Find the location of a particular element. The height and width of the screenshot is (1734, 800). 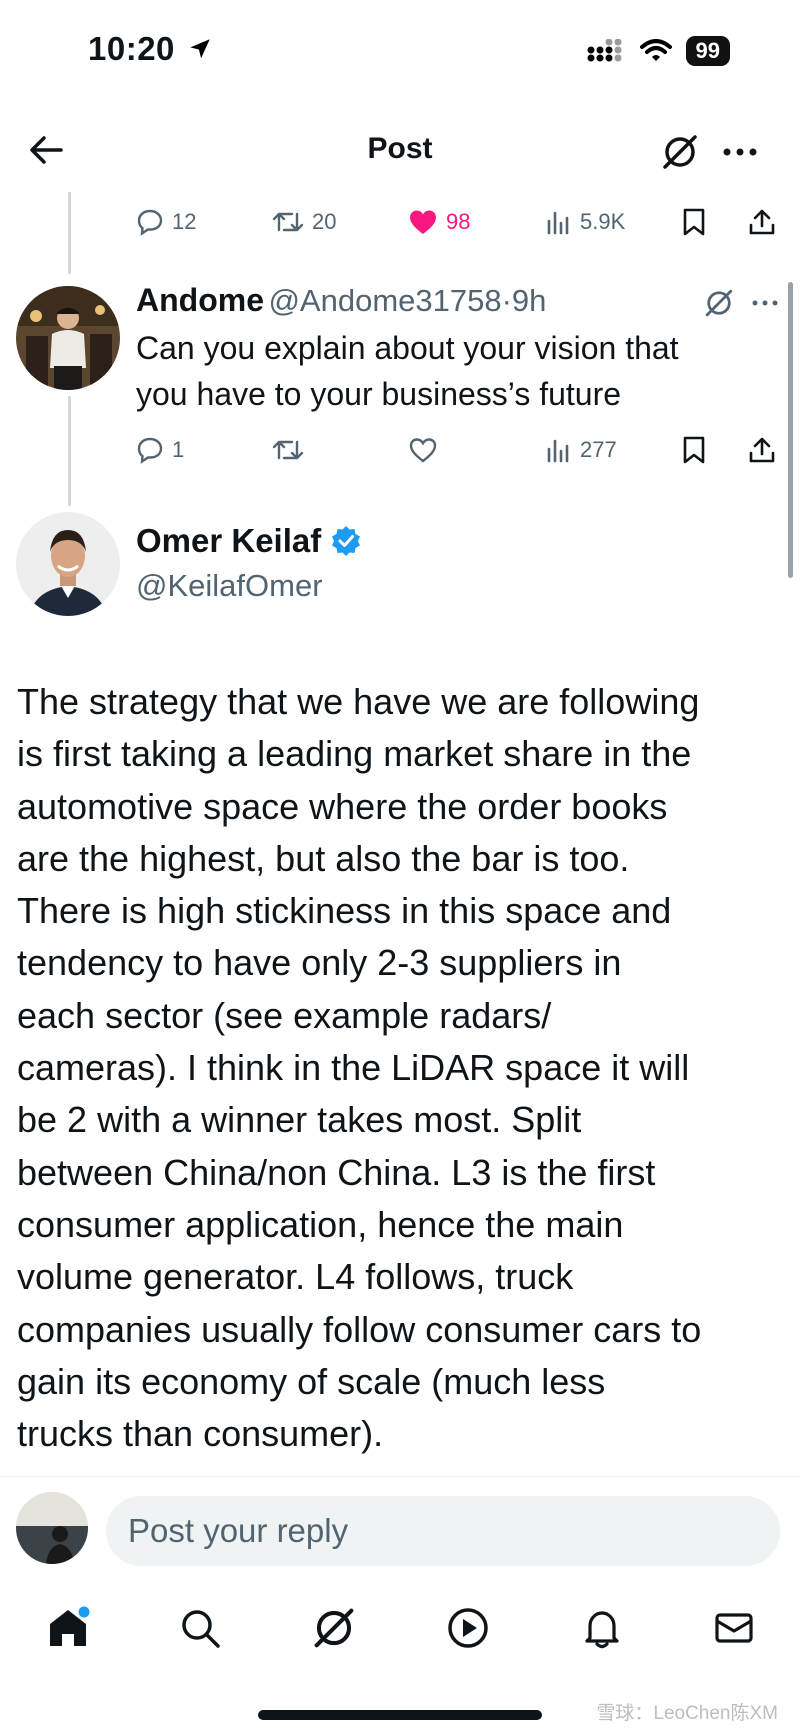

nav-video is located at coordinates (468, 1628).